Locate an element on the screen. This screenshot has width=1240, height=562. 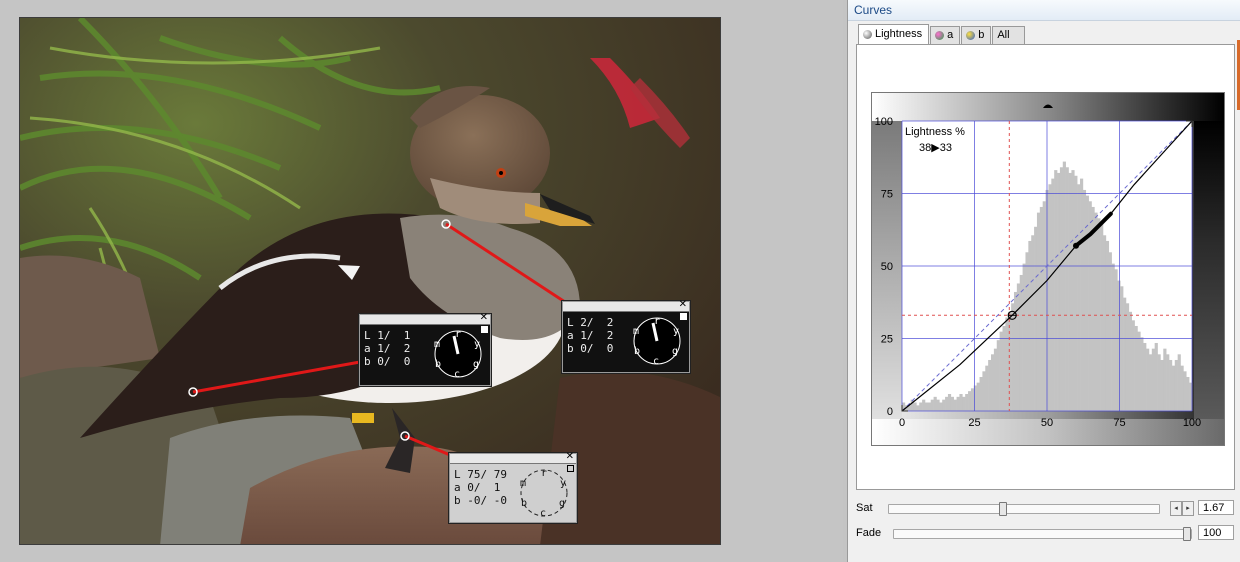
lightness-ball-icon is located at coordinates (867, 34).